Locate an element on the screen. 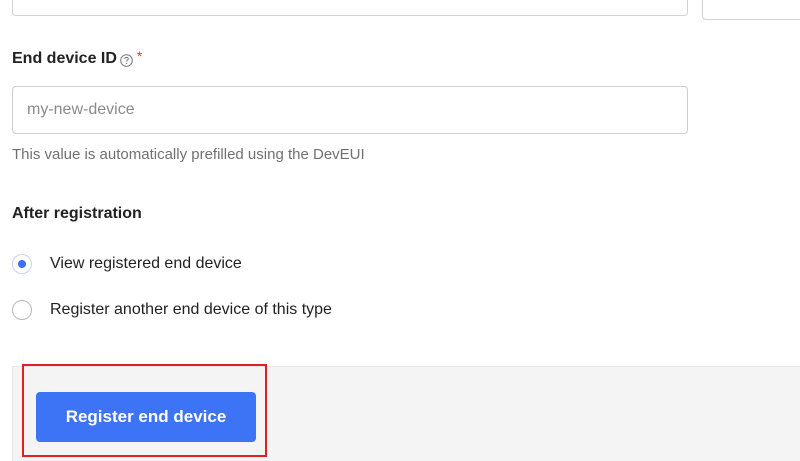 The image size is (800, 461). radio-button-checked is located at coordinates (22, 264).